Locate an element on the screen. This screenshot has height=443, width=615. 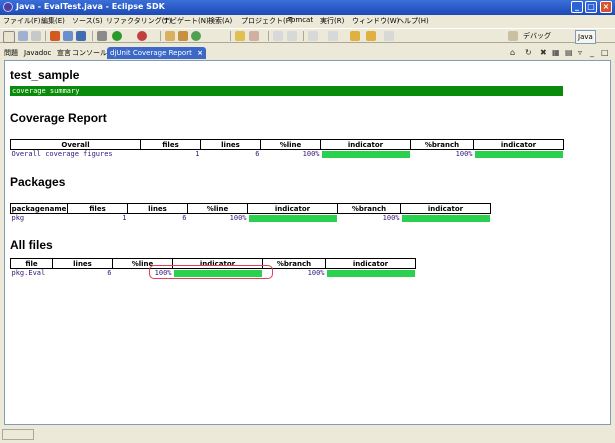
forward-icon is located at coordinates (371, 36).